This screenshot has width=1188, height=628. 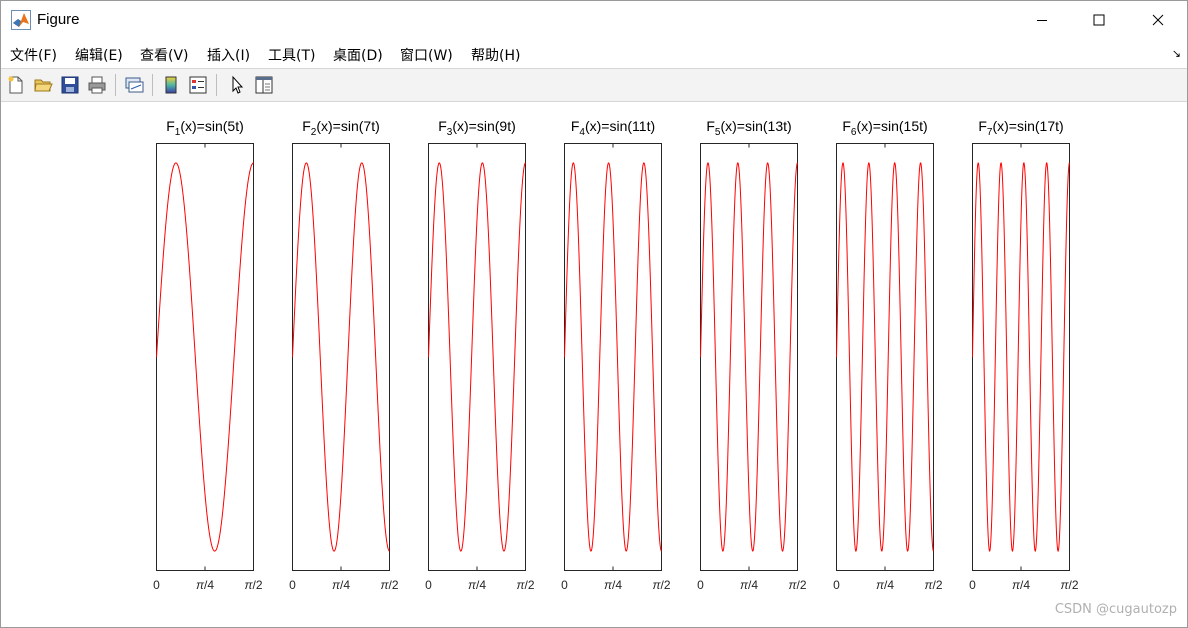 I want to click on open-button, so click(x=43, y=85).